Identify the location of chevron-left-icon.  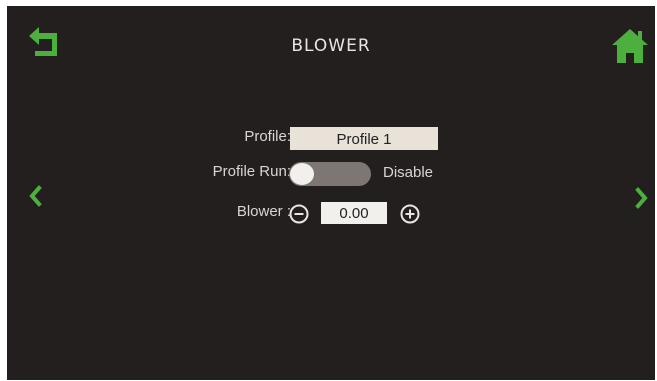
(35, 196).